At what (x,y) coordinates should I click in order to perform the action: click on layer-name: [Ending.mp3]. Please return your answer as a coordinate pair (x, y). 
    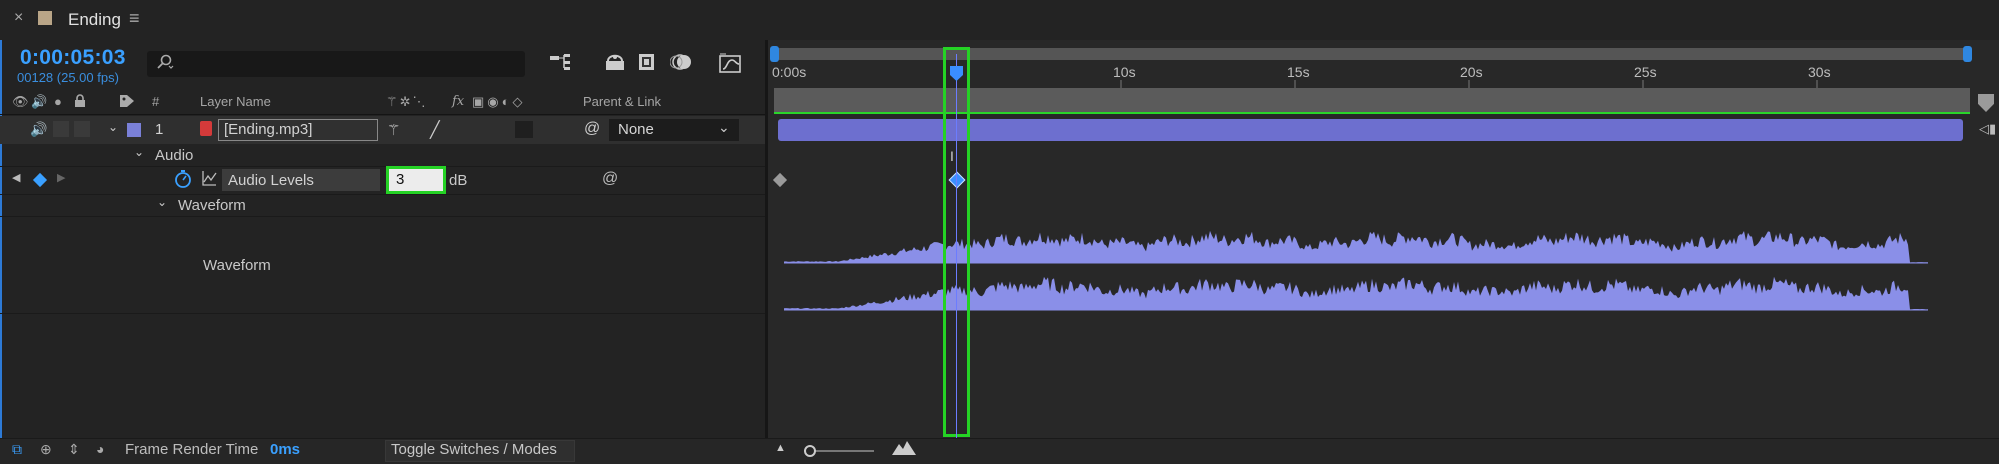
    Looking at the image, I should click on (268, 129).